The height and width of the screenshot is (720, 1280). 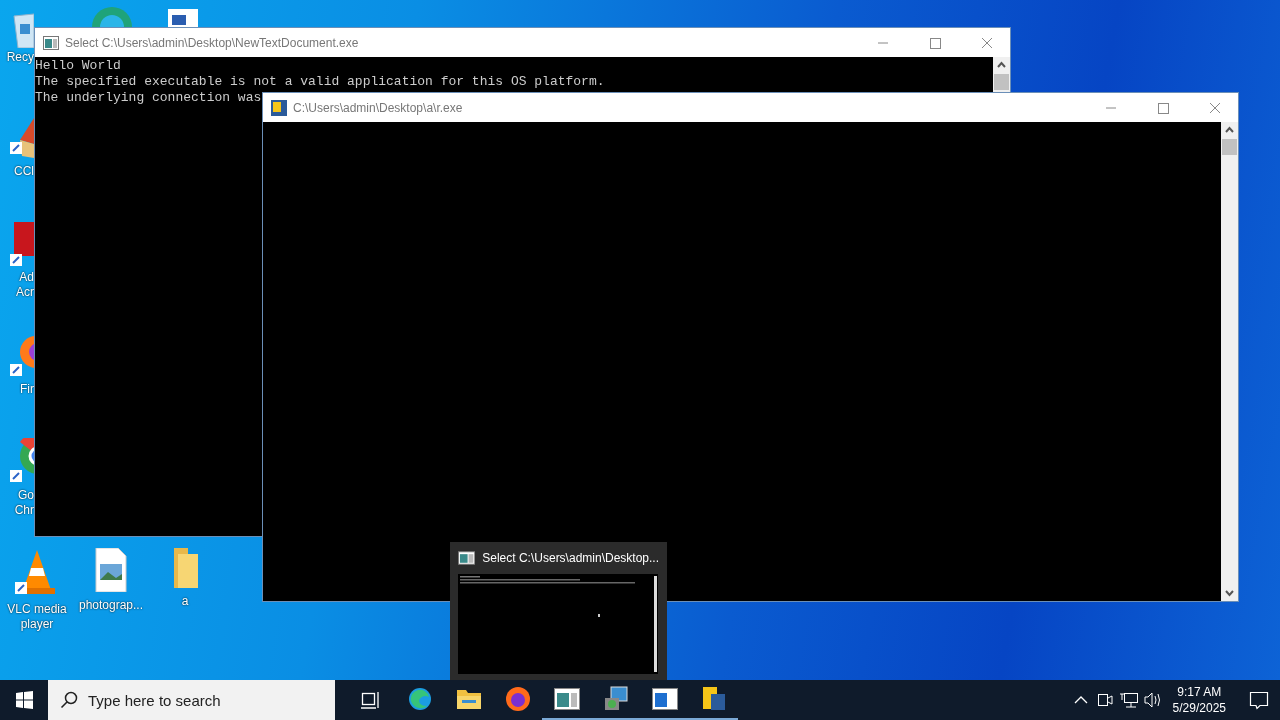 I want to click on console-line: The specified executable is not a valid application for this OS platform., so click(x=320, y=82).